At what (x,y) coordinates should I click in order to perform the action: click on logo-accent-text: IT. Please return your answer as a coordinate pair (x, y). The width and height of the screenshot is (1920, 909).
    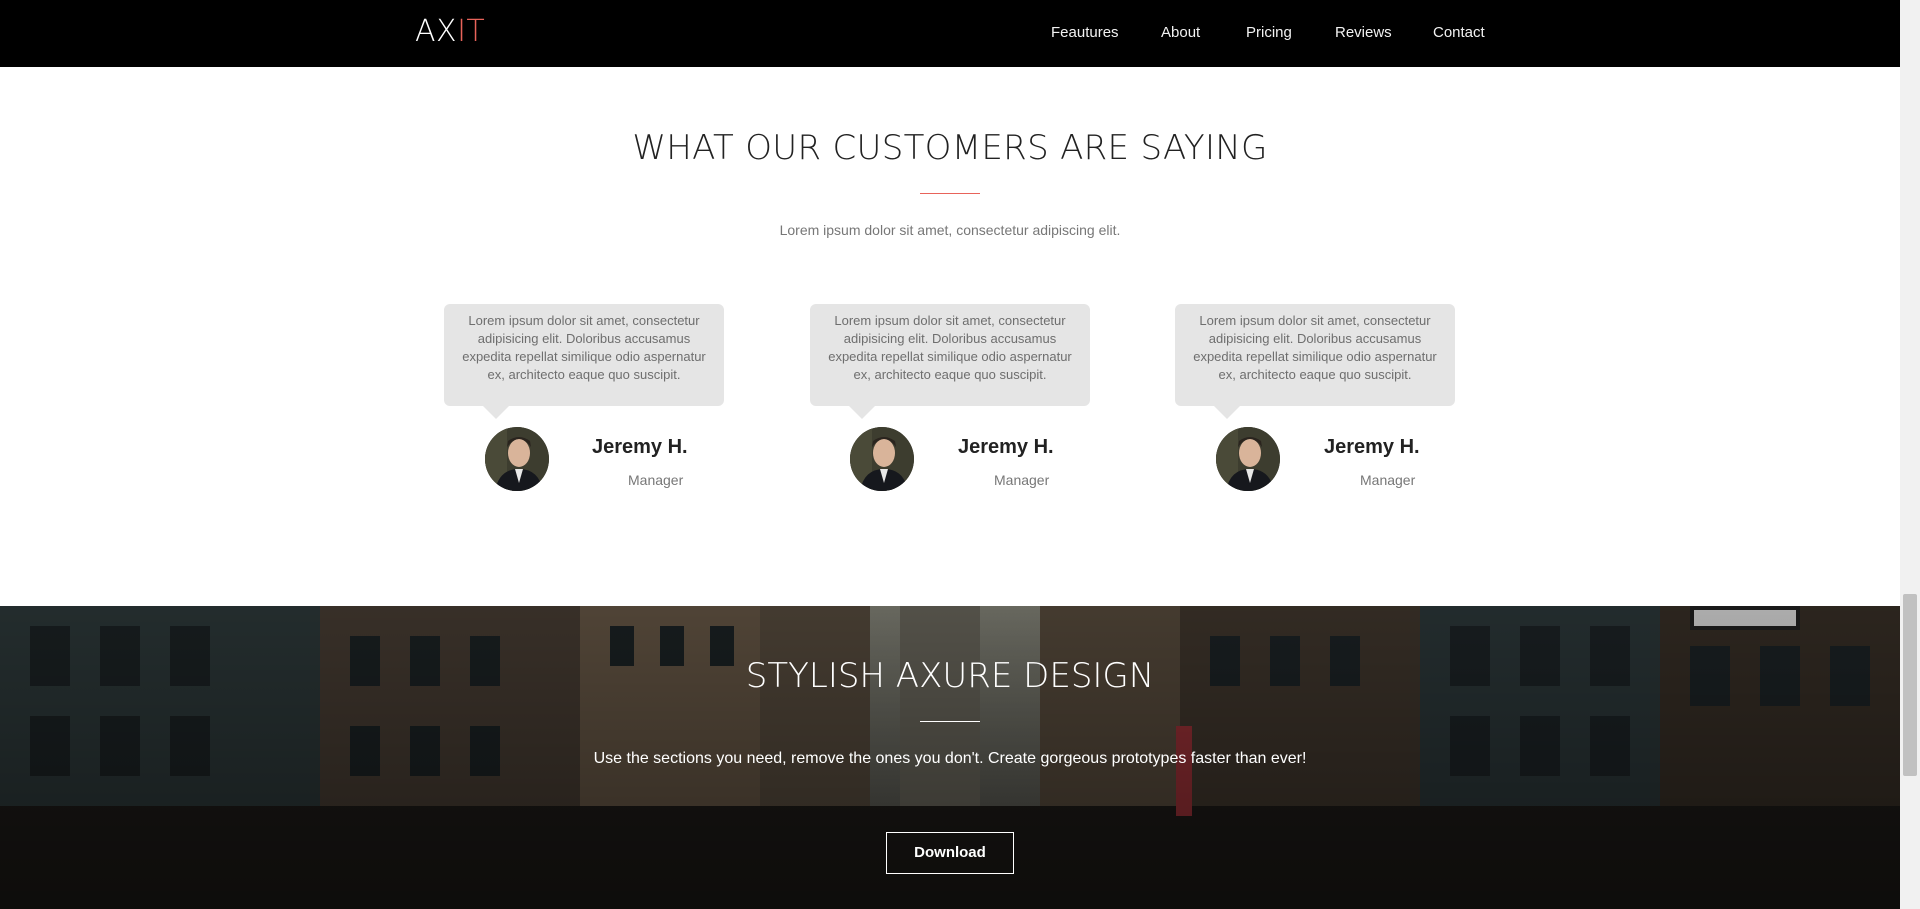
    Looking at the image, I should click on (471, 31).